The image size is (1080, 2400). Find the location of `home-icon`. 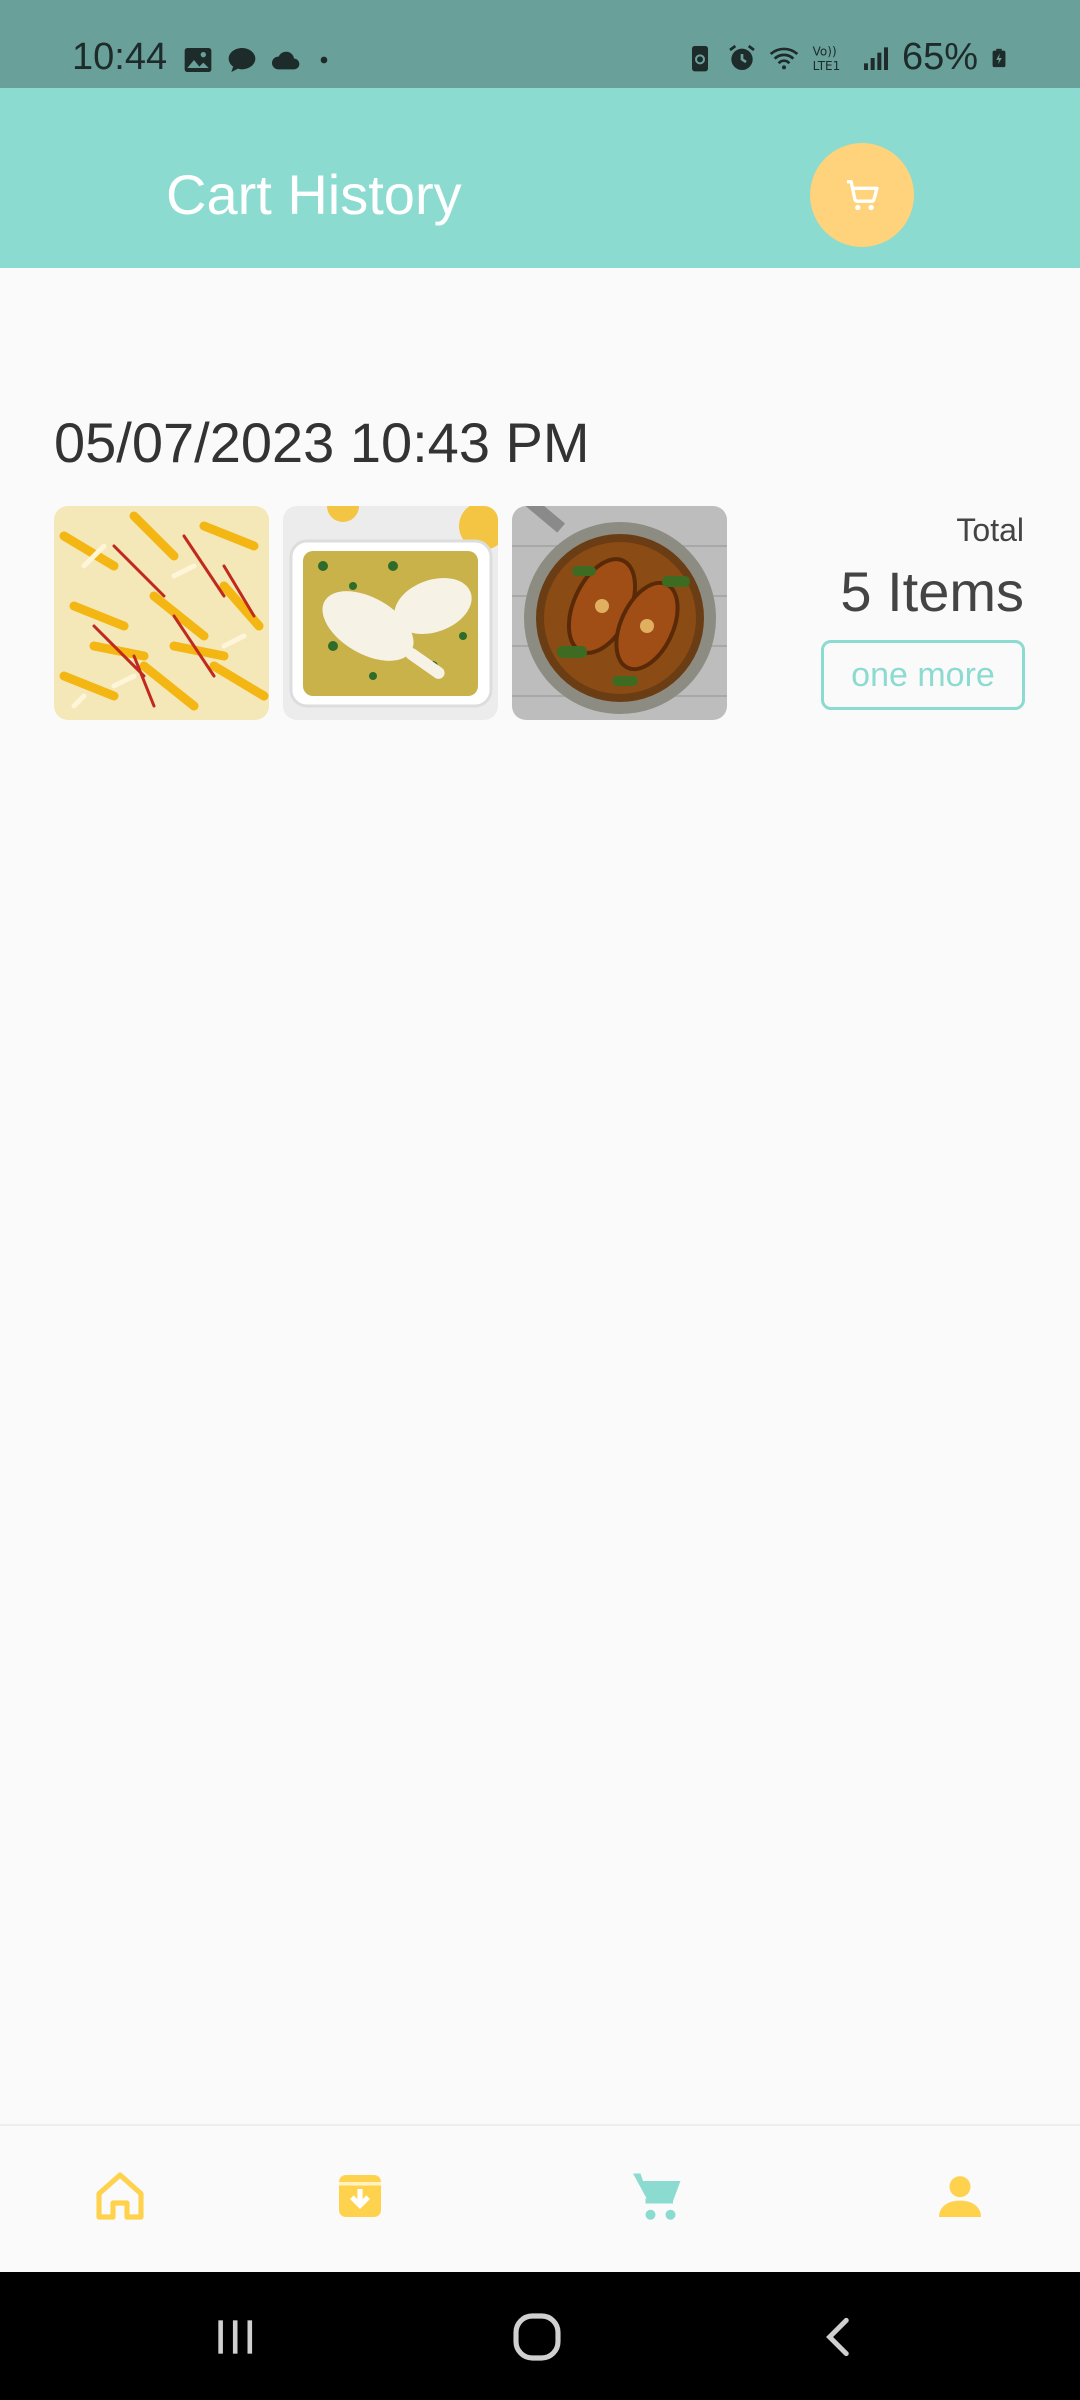

home-icon is located at coordinates (120, 2196).